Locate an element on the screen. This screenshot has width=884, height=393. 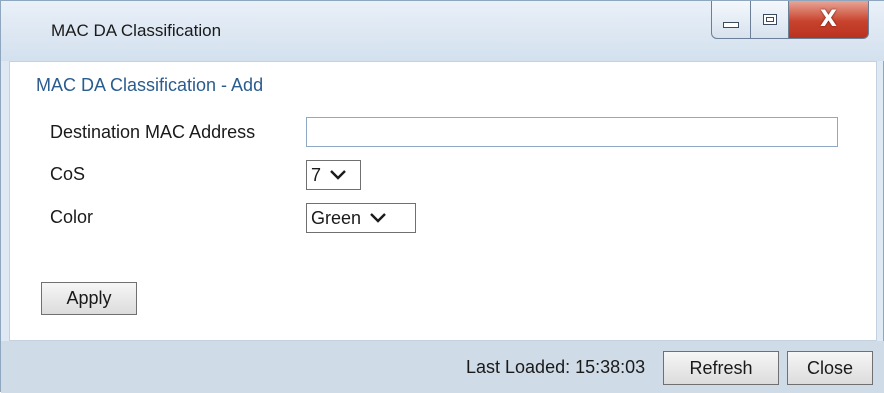
color-label: Color is located at coordinates (72, 217).